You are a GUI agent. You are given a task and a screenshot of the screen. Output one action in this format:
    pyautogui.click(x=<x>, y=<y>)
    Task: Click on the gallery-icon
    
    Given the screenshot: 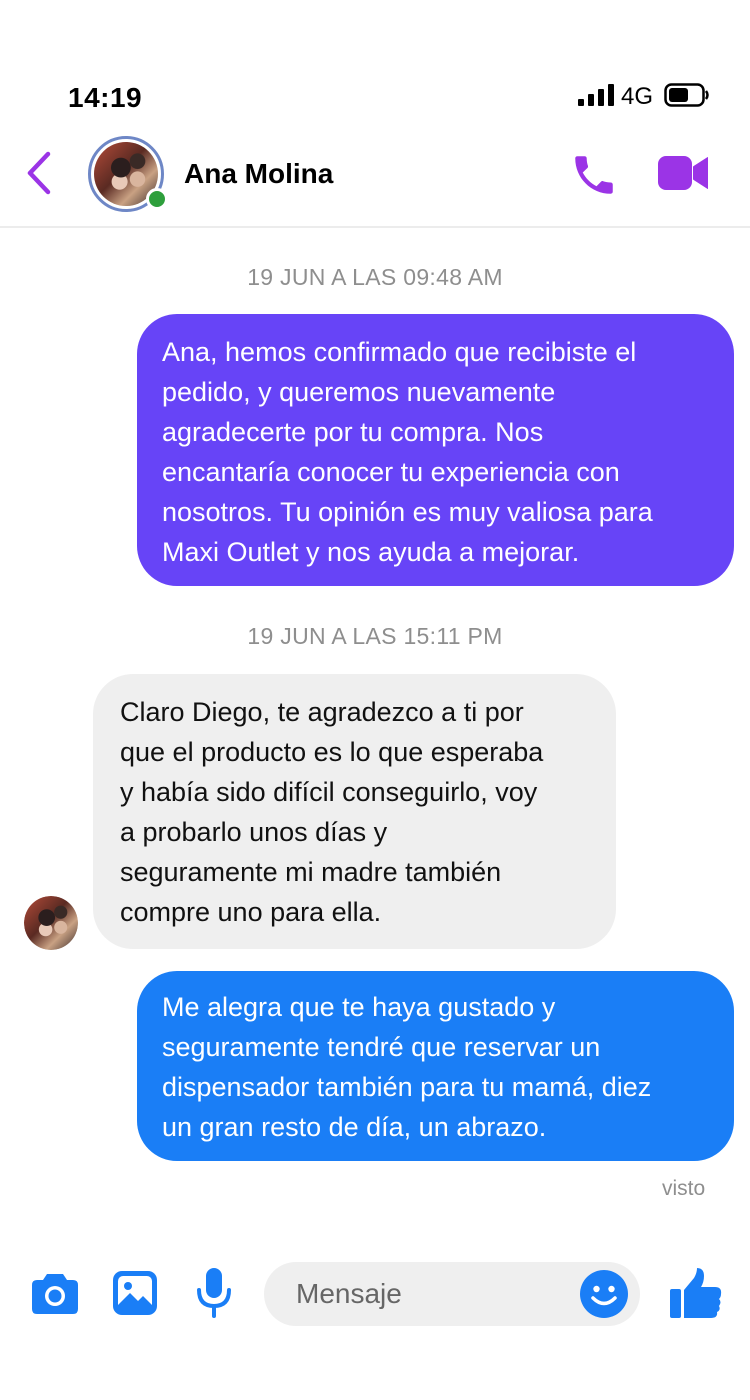 What is the action you would take?
    pyautogui.click(x=135, y=1293)
    